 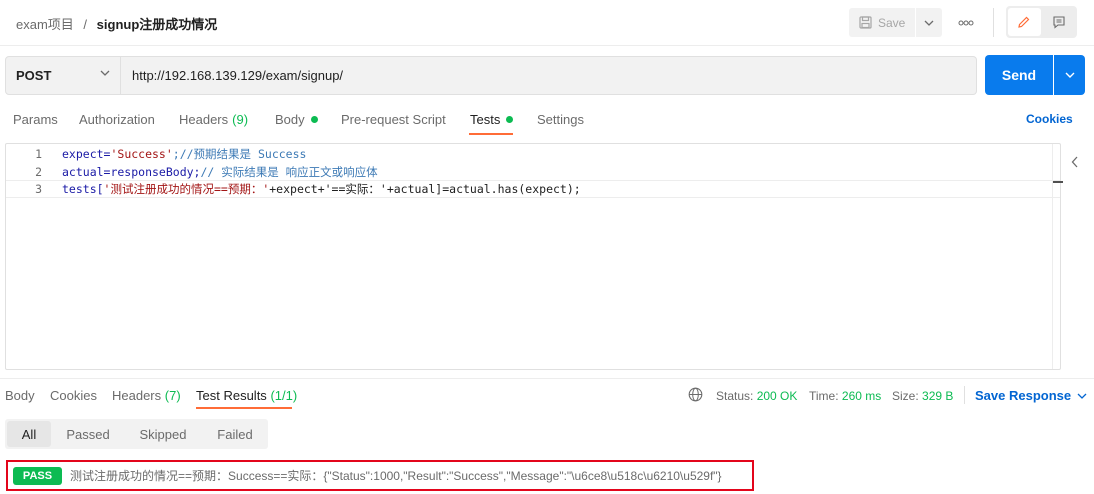 I want to click on test-results-filter: All Passed Skipped Failed, so click(x=136, y=434).